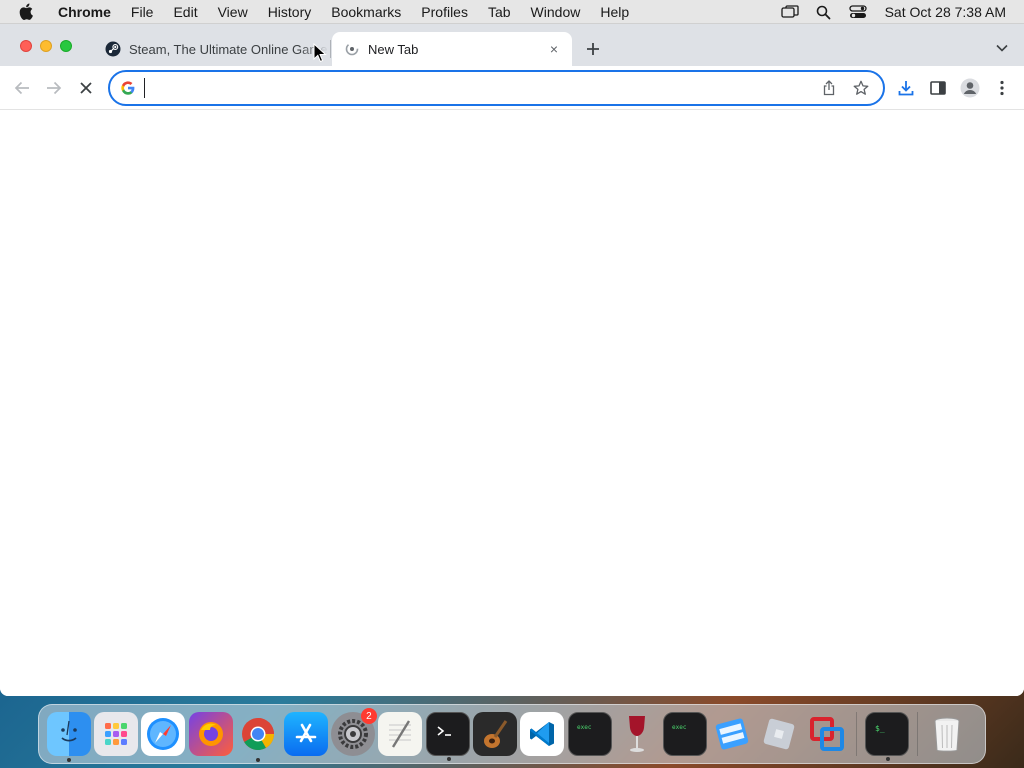 This screenshot has width=1024, height=768. Describe the element at coordinates (906, 88) in the screenshot. I see `download-icon` at that location.